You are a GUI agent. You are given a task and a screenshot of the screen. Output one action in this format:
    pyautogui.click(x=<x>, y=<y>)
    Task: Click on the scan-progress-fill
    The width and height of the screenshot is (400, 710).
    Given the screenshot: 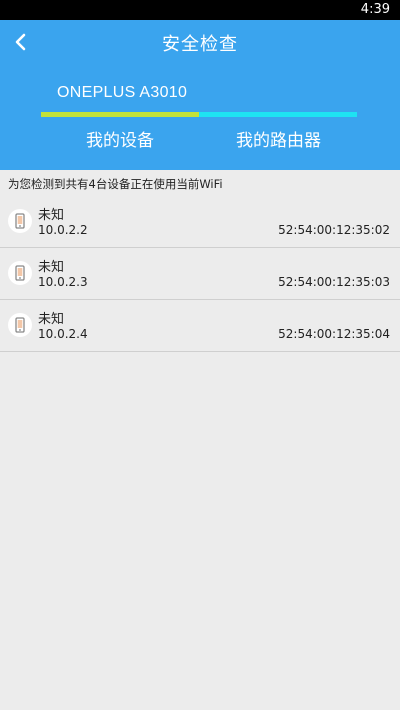 What is the action you would take?
    pyautogui.click(x=120, y=114)
    